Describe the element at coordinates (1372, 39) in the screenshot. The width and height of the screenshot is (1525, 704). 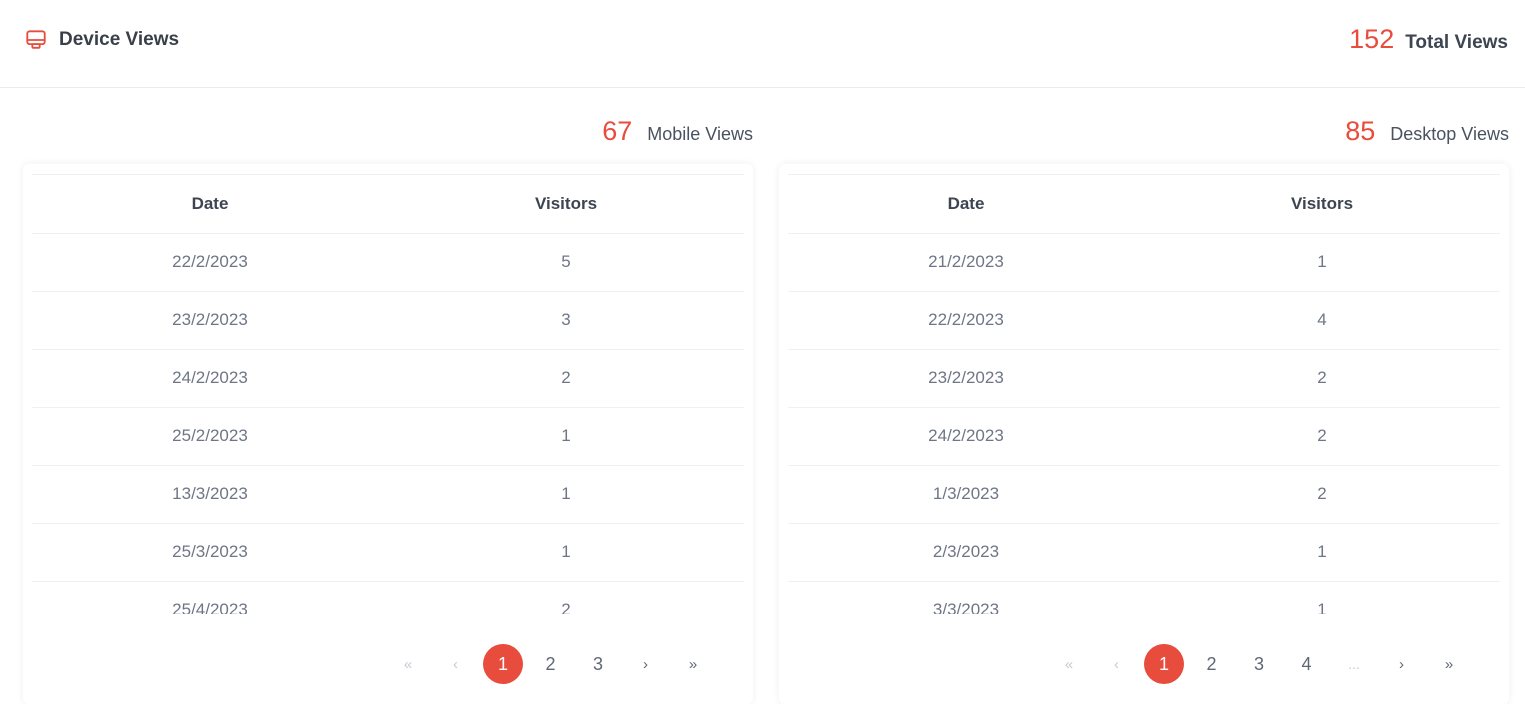
I see `total-views-count: 152` at that location.